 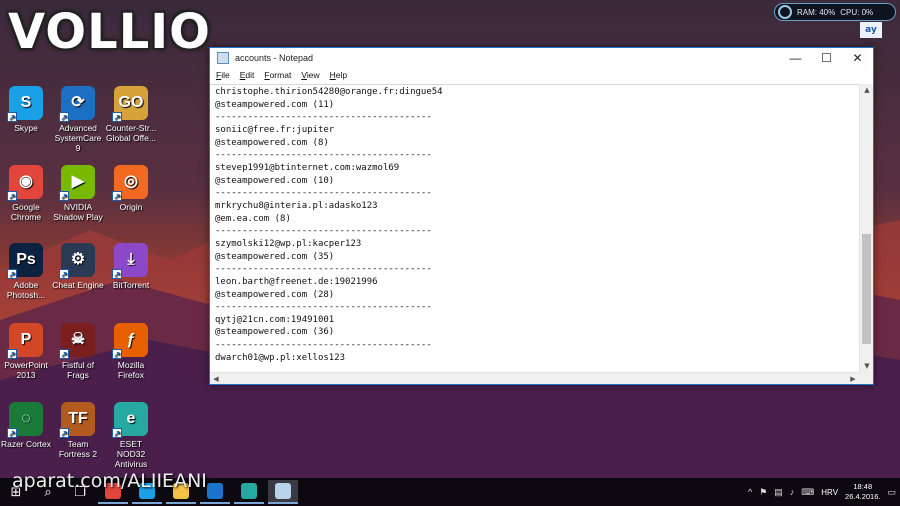 What do you see at coordinates (78, 449) in the screenshot?
I see `desktop-icon-label: Team Fortress 2` at bounding box center [78, 449].